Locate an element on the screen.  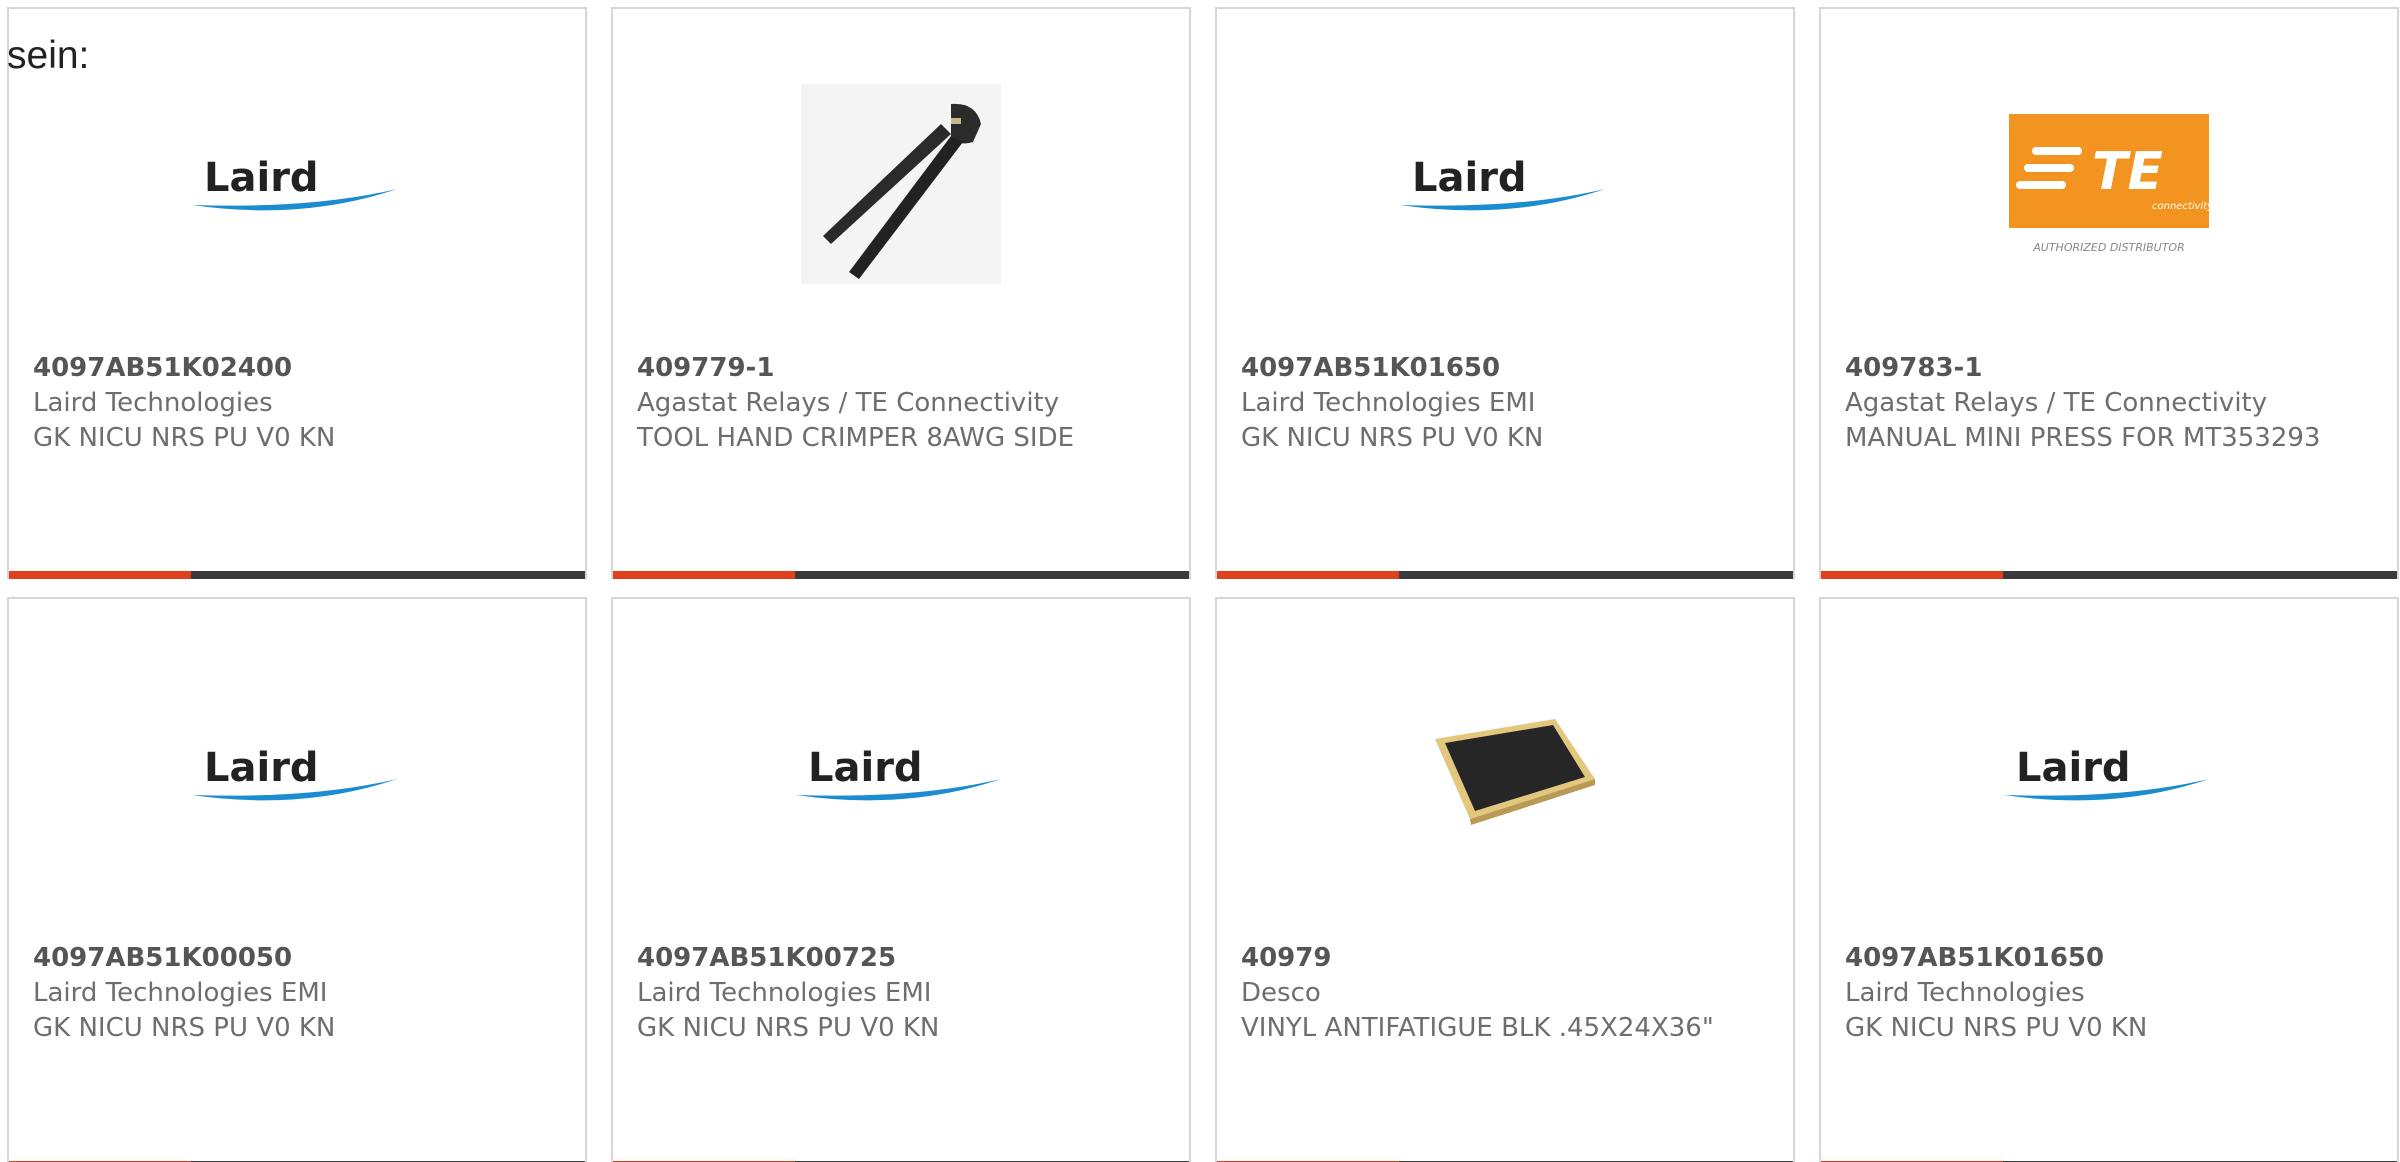
te-connectivity-logo: TE connectivity AUTHORIZED DISTRIBUTOR is located at coordinates (2111, 184).